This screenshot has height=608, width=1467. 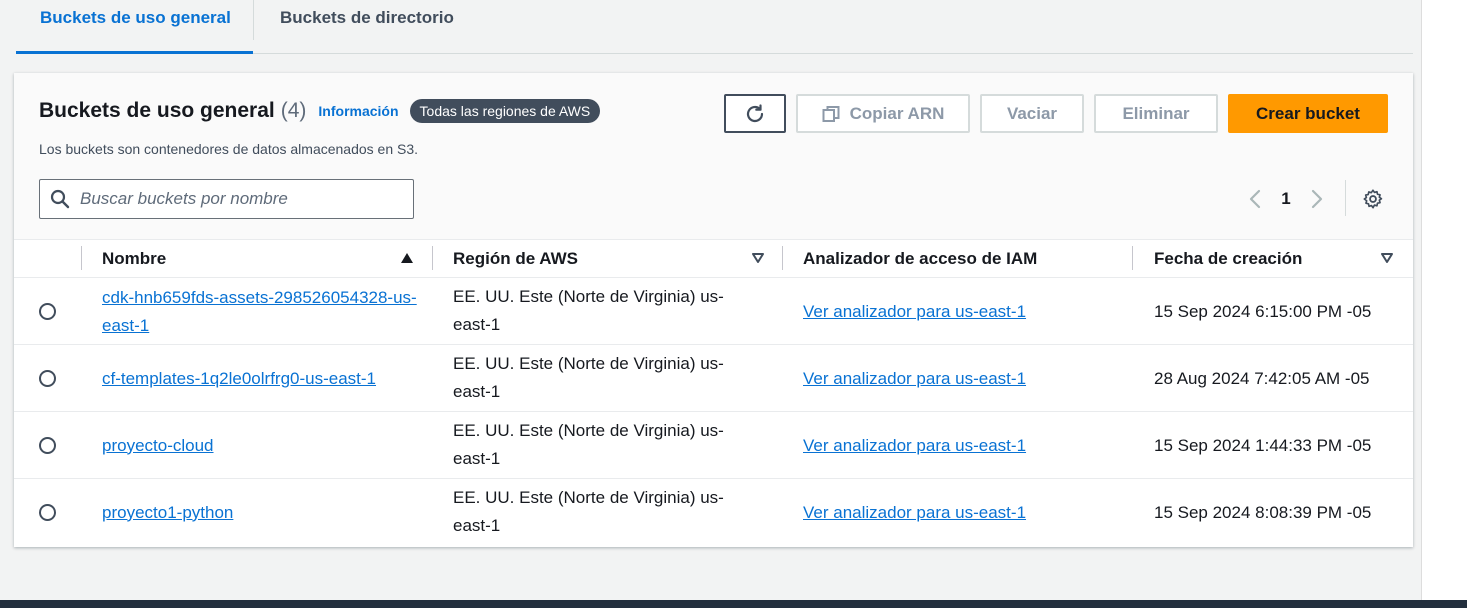 What do you see at coordinates (383, 26) in the screenshot?
I see `tab-directory-buckets: Buckets de directorio` at bounding box center [383, 26].